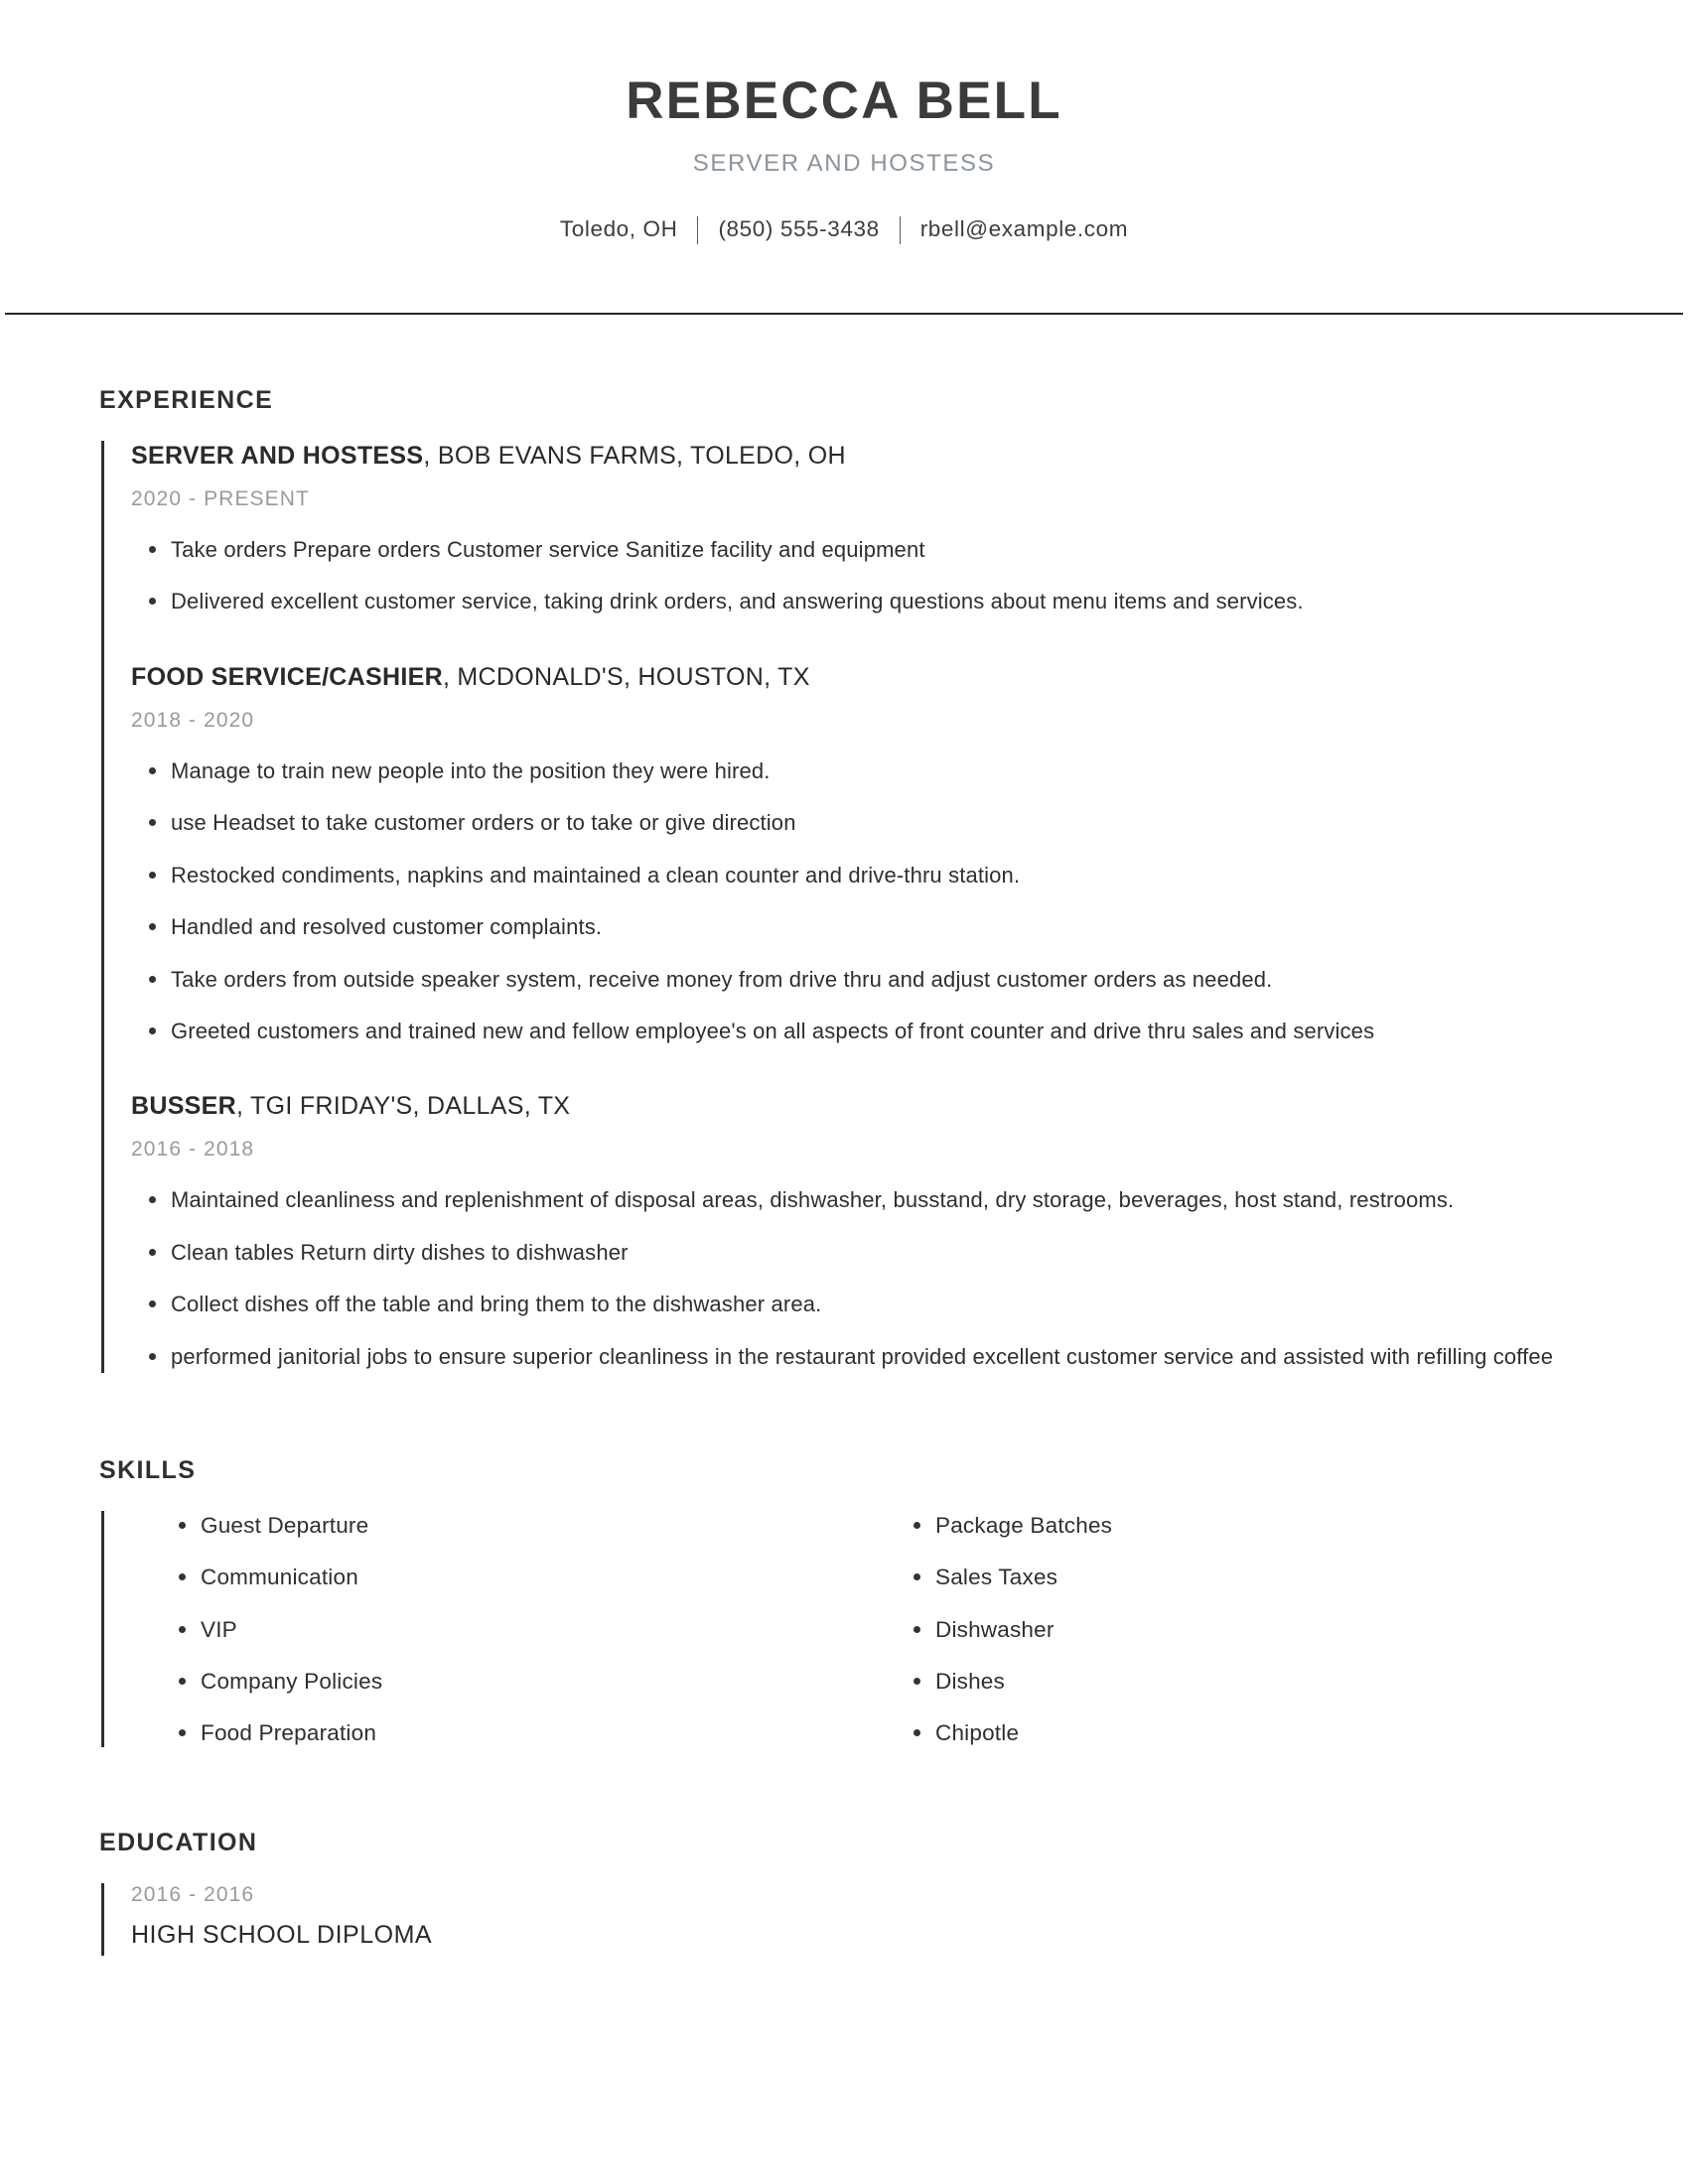  What do you see at coordinates (518, 1525) in the screenshot?
I see `list-item: Guest Departure` at bounding box center [518, 1525].